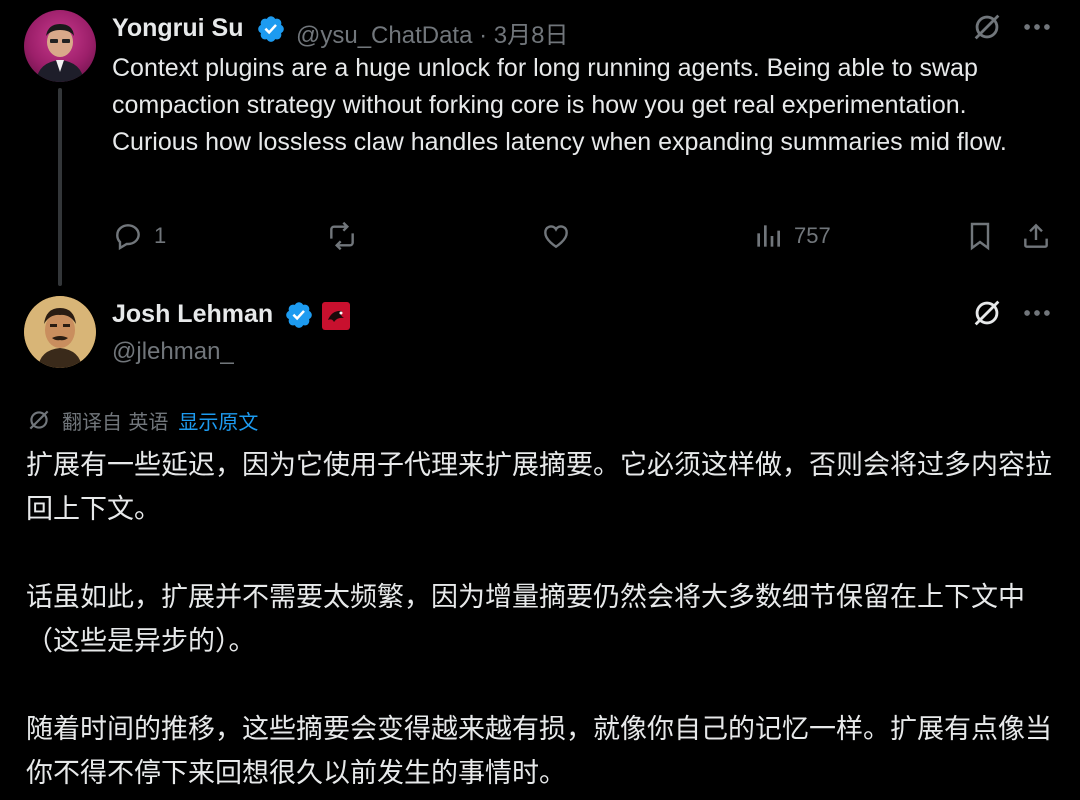  I want to click on thread-connector-line, so click(60, 187).